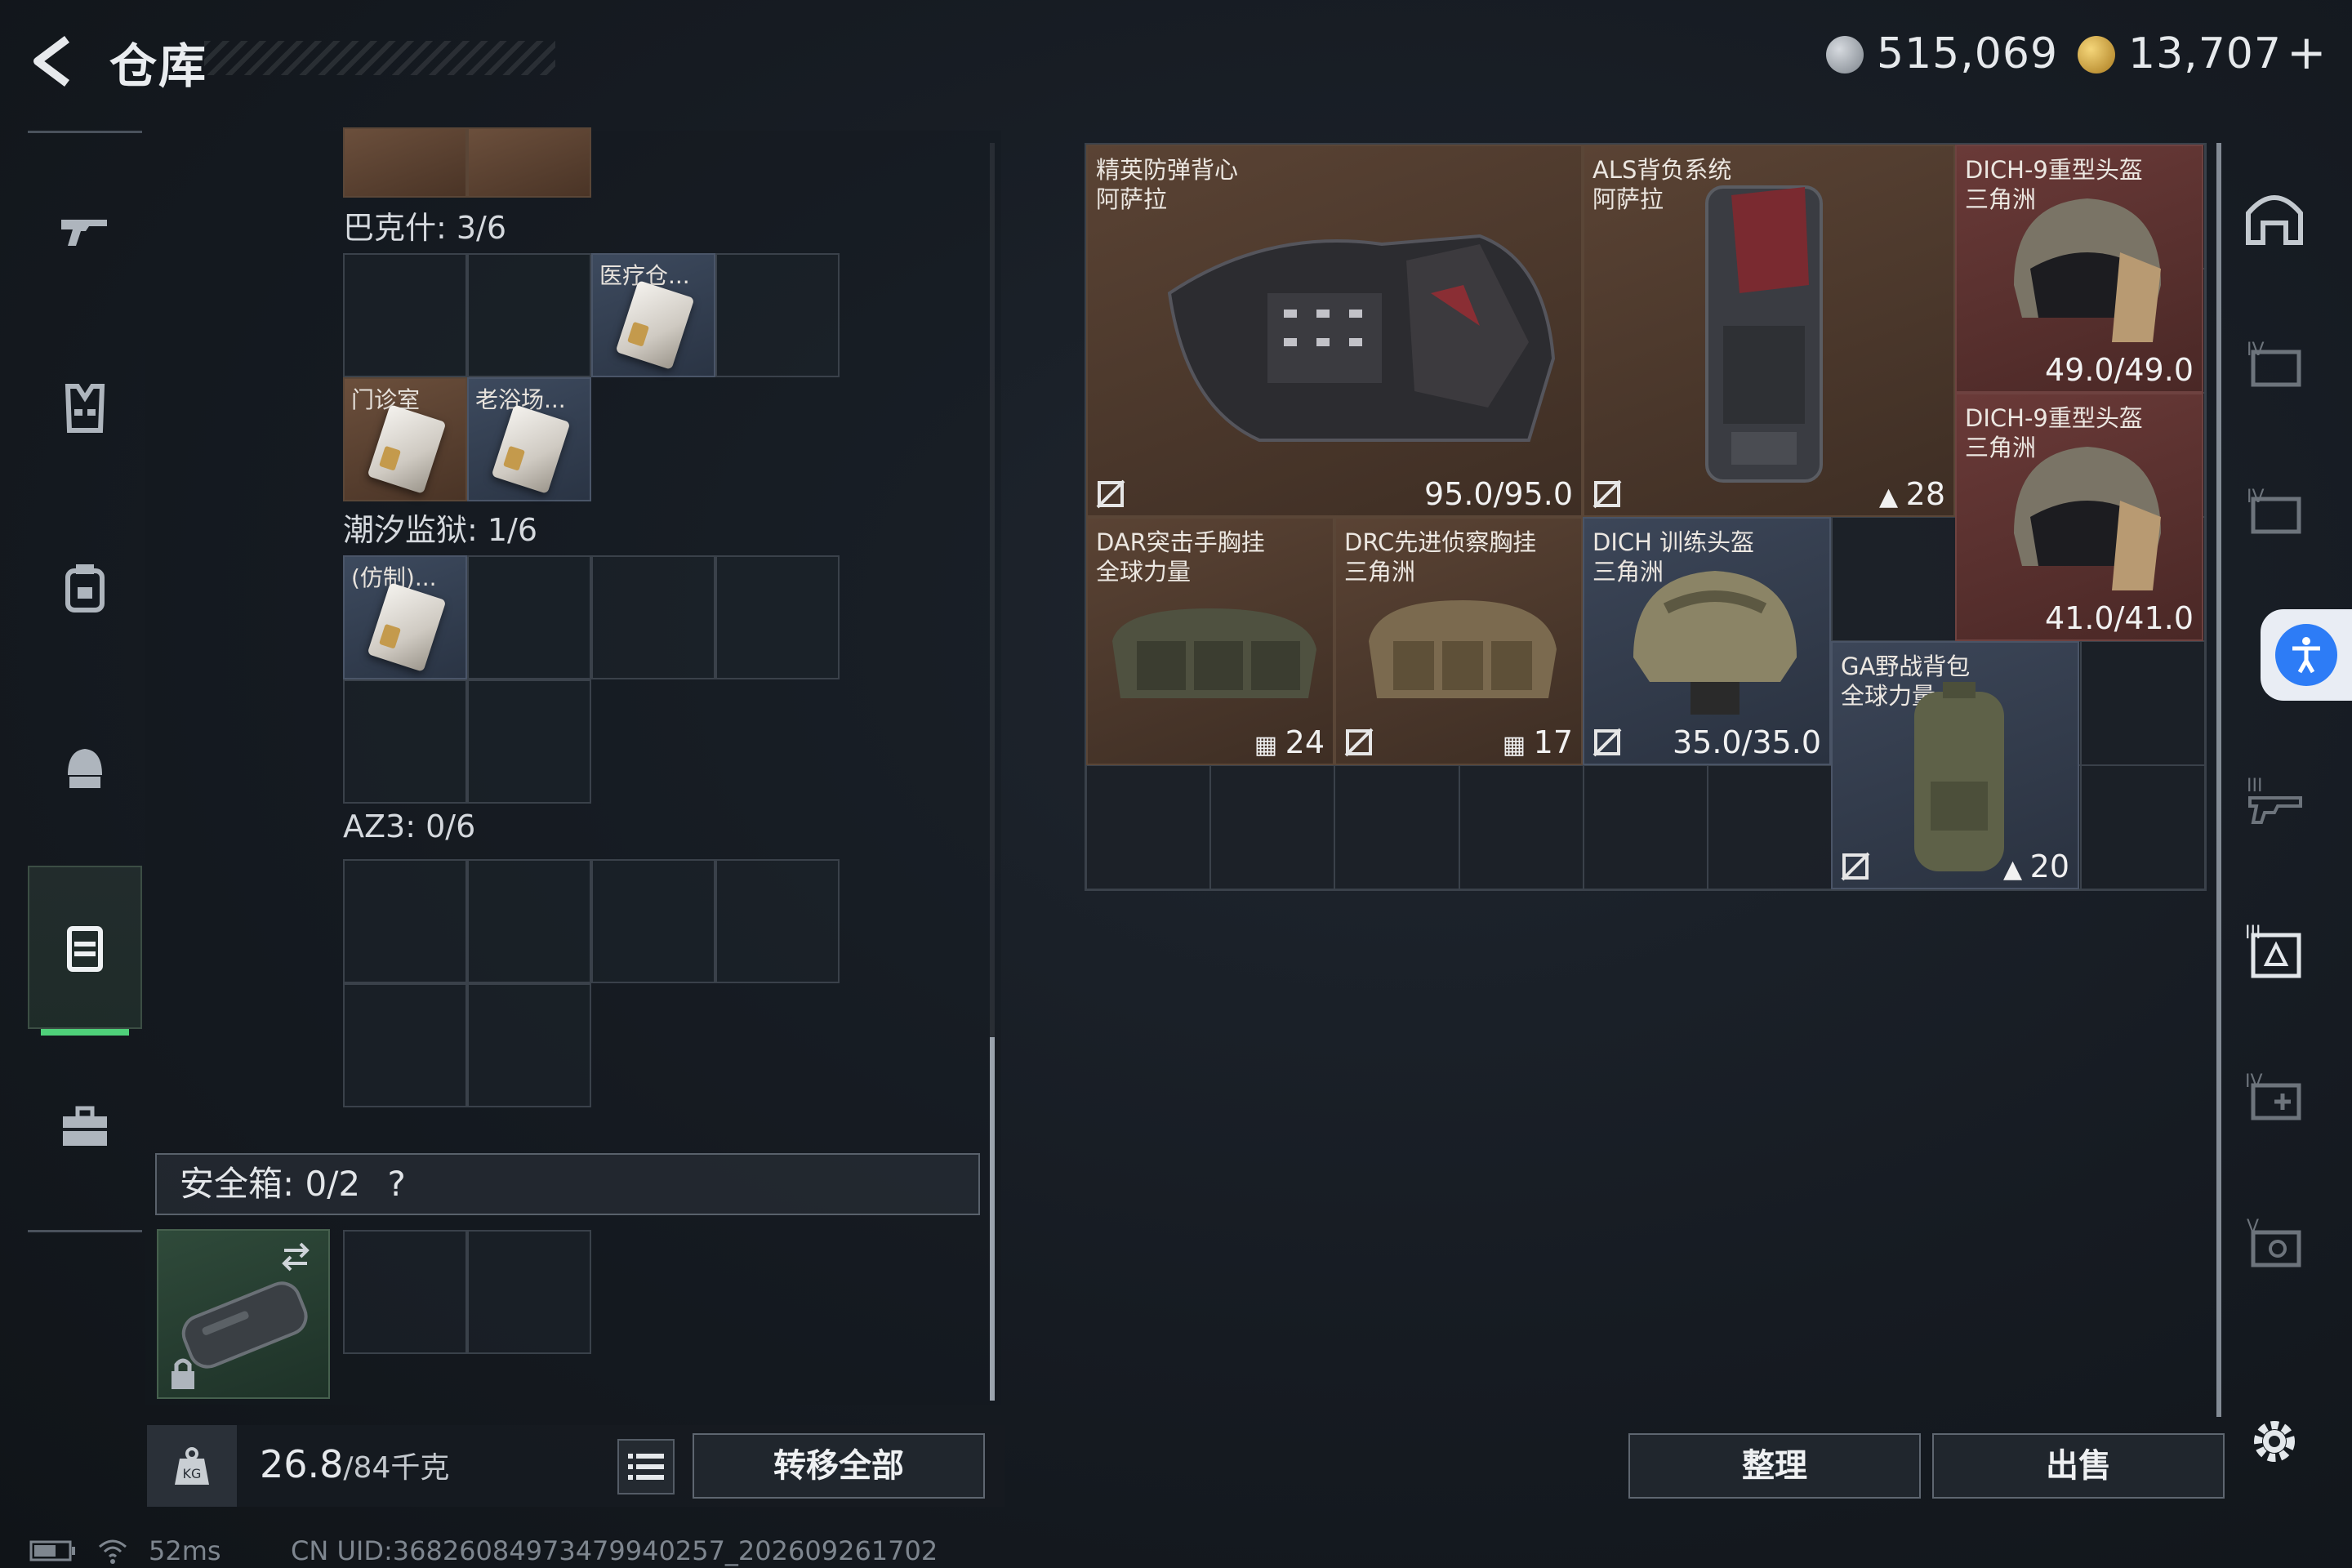  Describe the element at coordinates (1775, 1466) in the screenshot. I see `sort-button: 整理` at that location.